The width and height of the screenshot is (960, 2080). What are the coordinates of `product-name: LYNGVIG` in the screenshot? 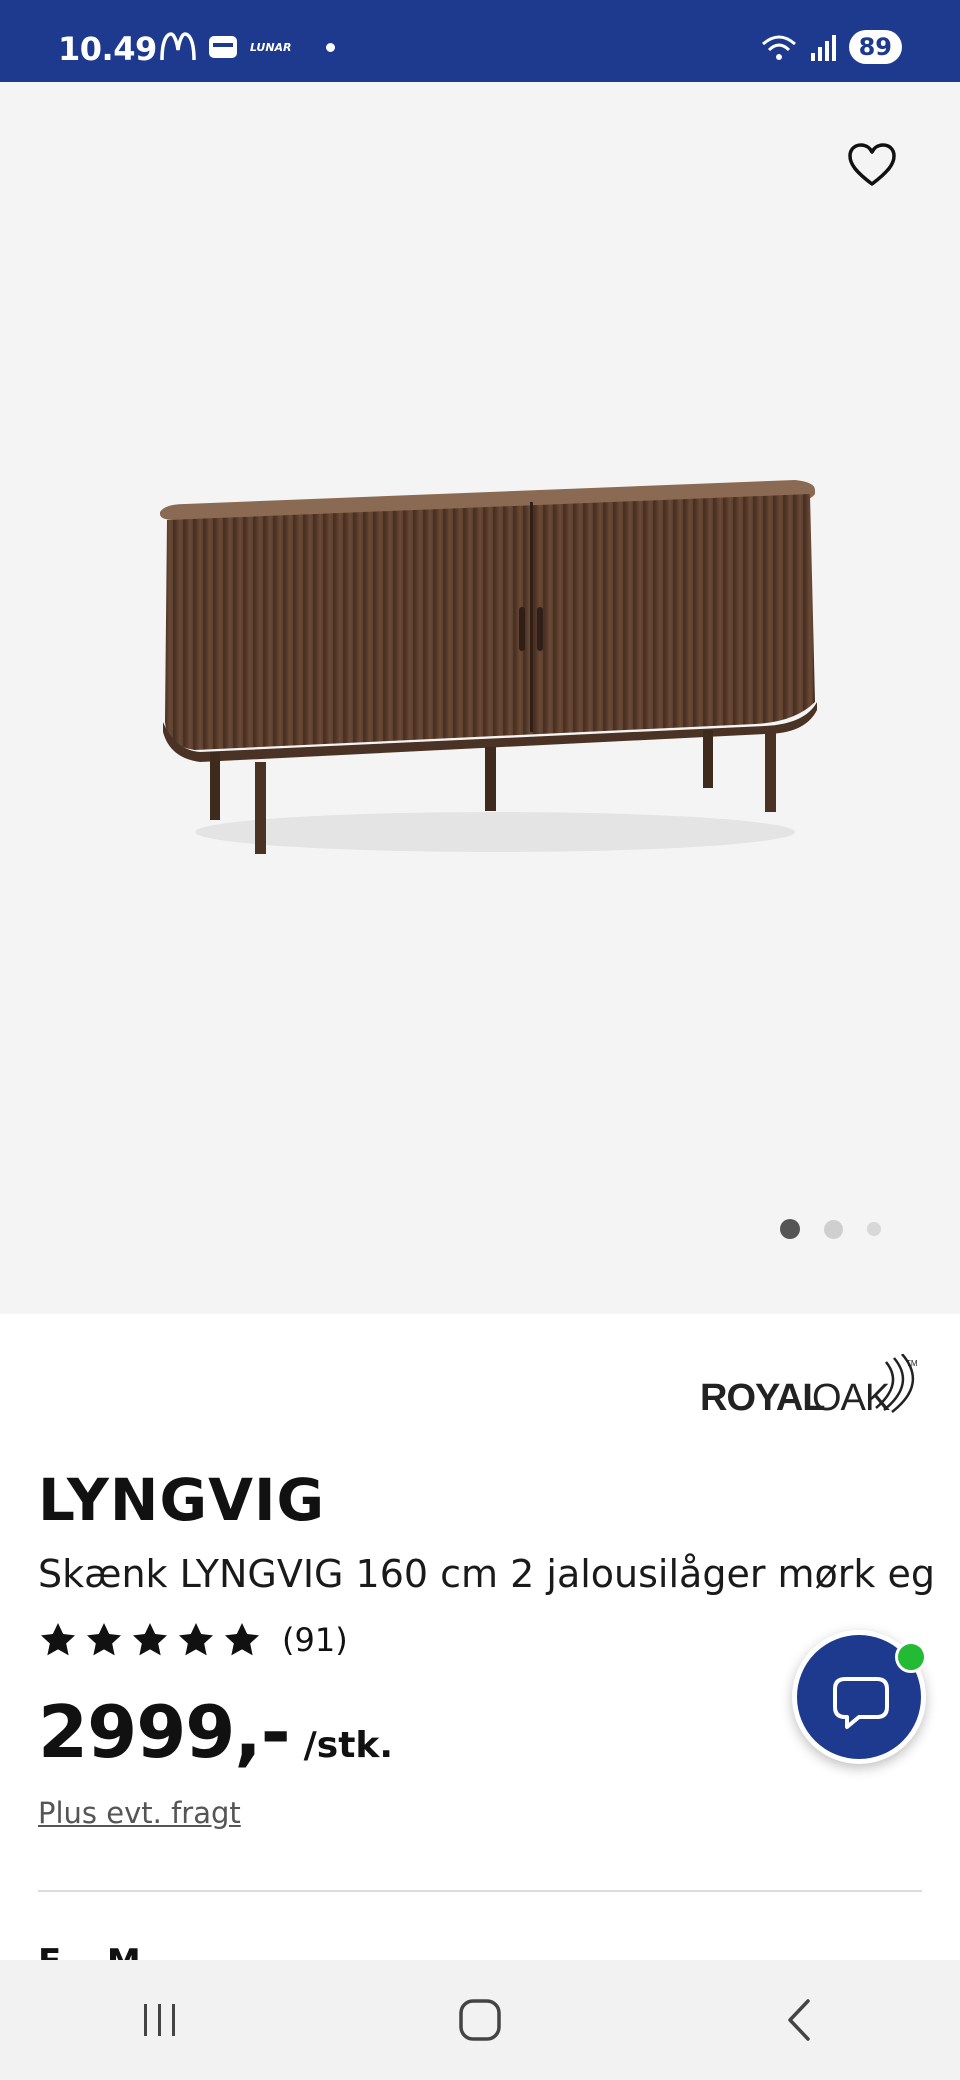 It's located at (182, 1500).